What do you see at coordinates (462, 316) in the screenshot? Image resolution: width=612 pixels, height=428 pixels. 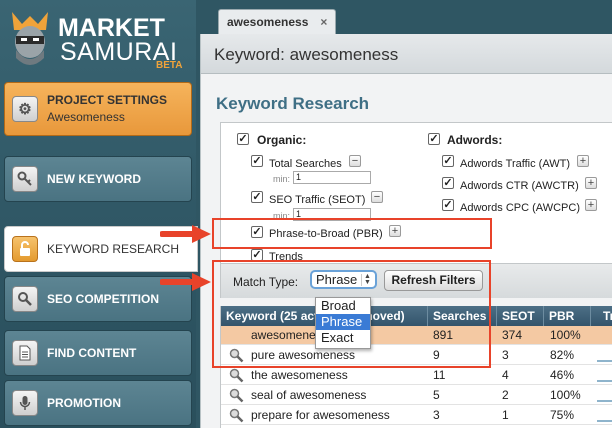 I see `column-header-searches: Searches` at bounding box center [462, 316].